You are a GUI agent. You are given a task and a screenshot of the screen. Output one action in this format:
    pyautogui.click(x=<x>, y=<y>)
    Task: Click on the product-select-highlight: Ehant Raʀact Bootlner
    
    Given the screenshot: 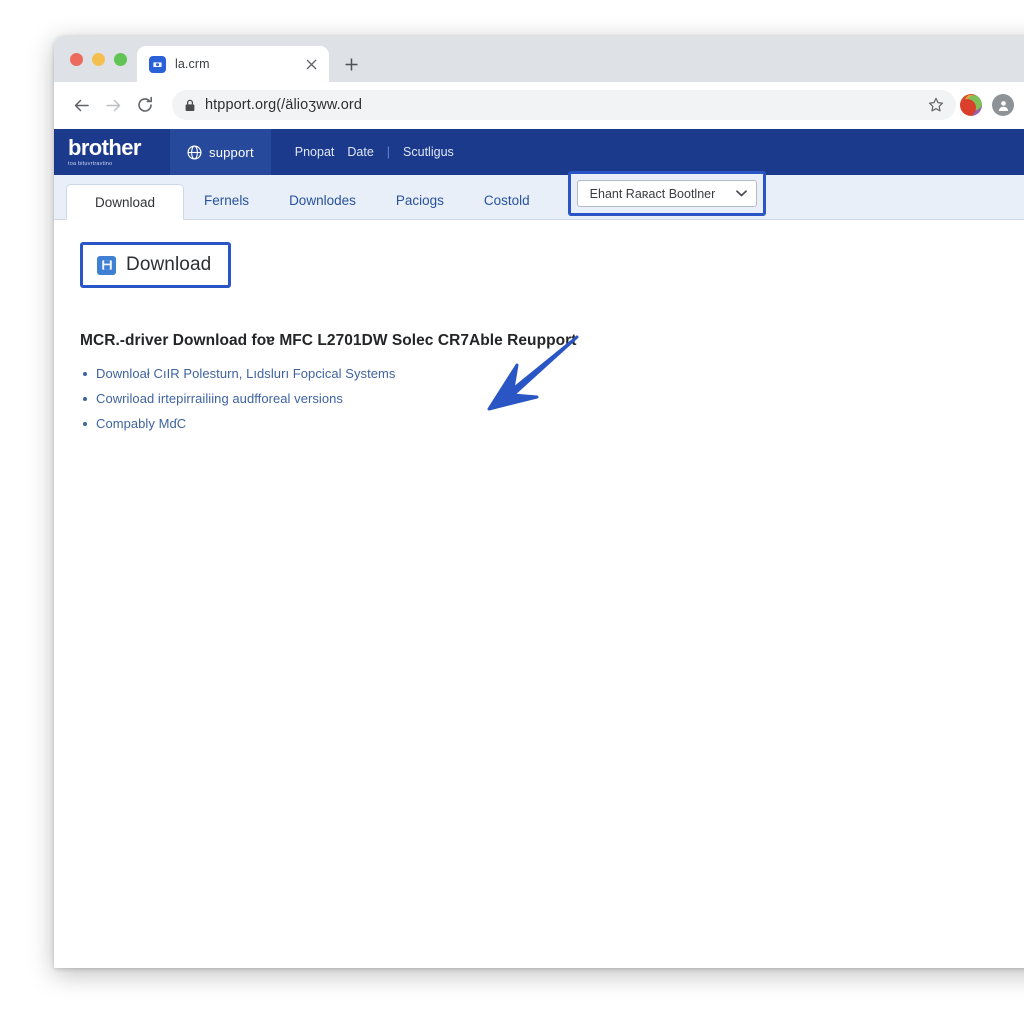 What is the action you would take?
    pyautogui.click(x=666, y=193)
    